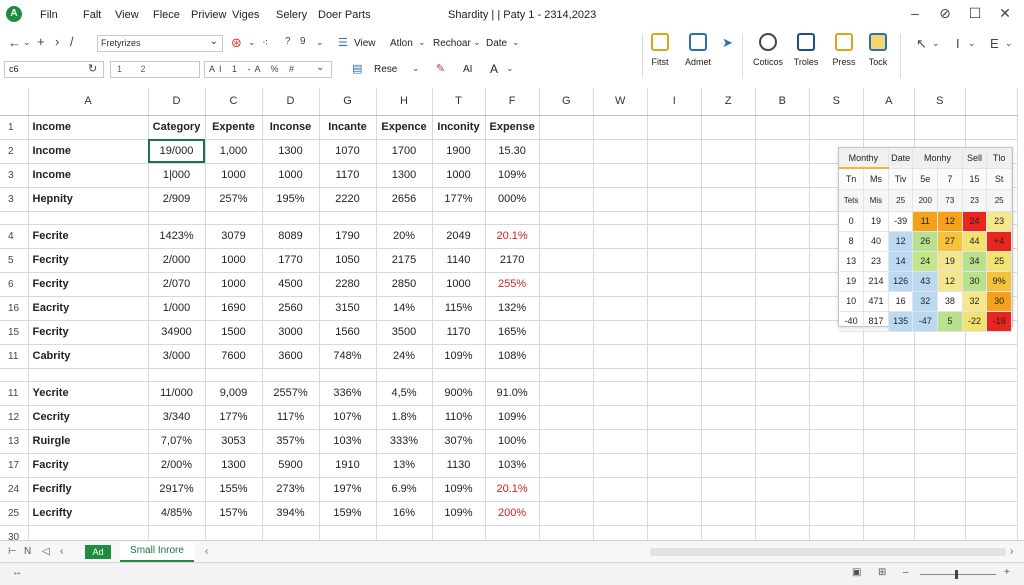 This screenshot has width=1024, height=585. Describe the element at coordinates (234, 465) in the screenshot. I see `data-cell: 1300` at that location.